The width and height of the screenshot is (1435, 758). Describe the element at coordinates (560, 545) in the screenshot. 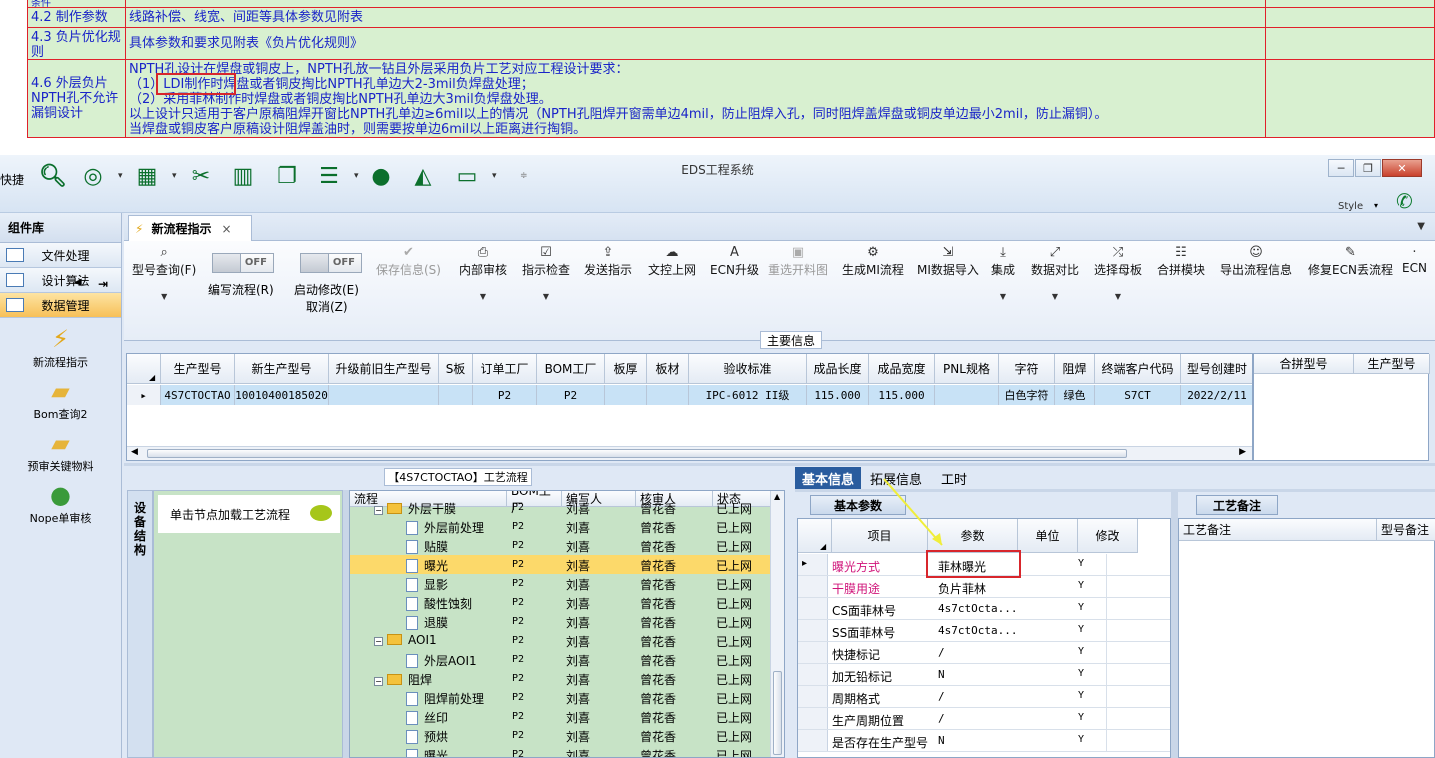

I see `tree-row: 贴膜 P2 刘喜 曾花香 已上网` at that location.